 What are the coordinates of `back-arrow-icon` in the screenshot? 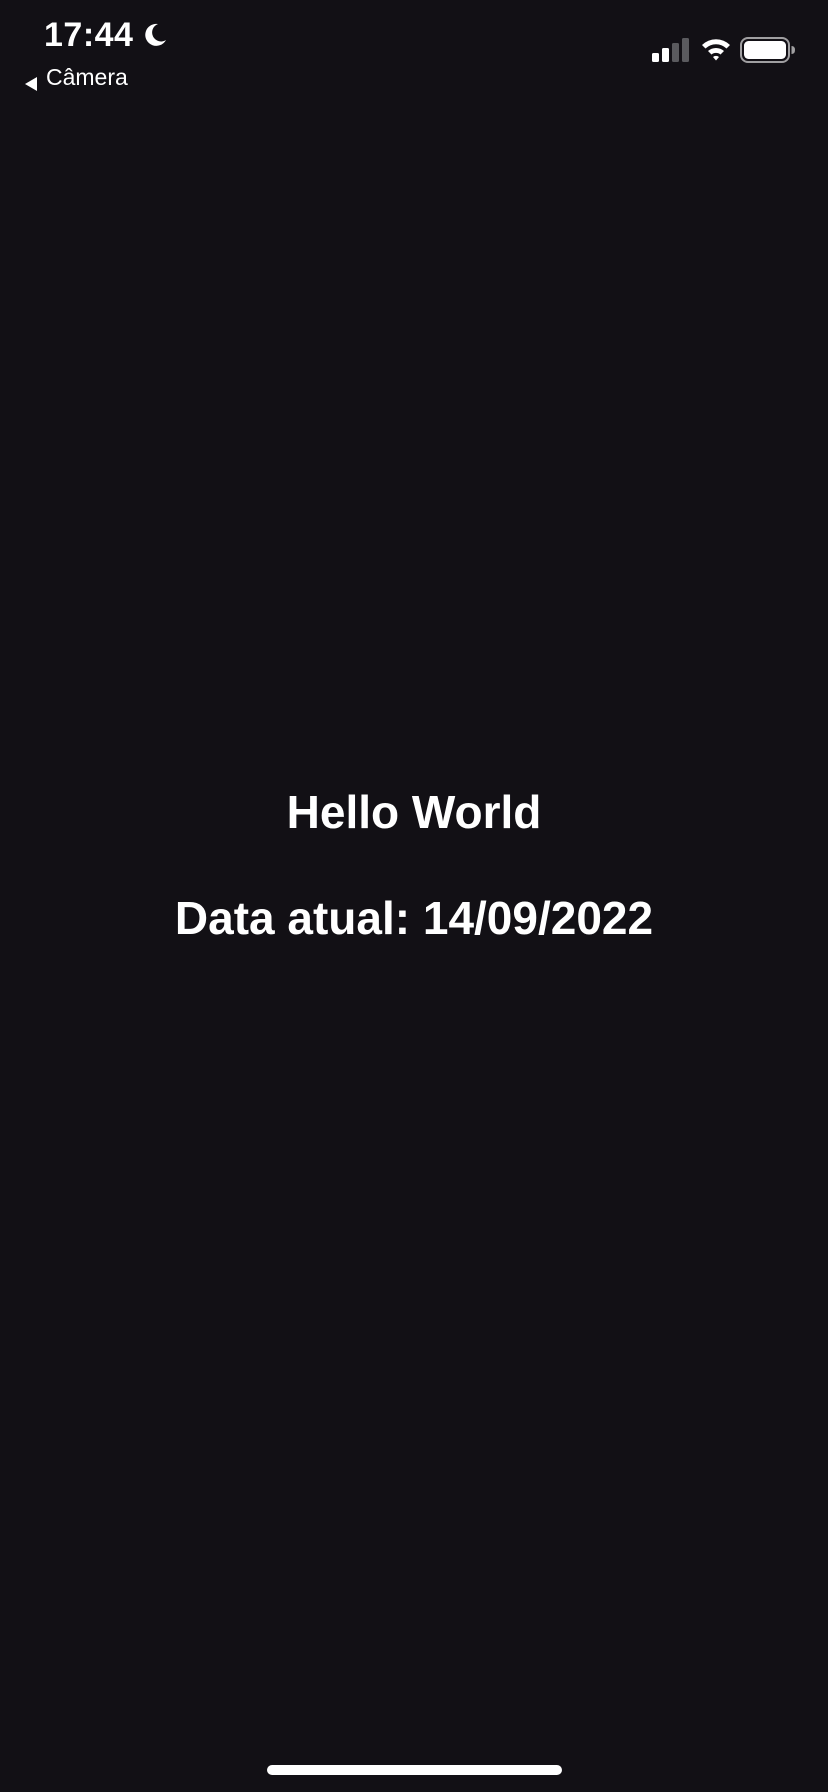 It's located at (31, 80).